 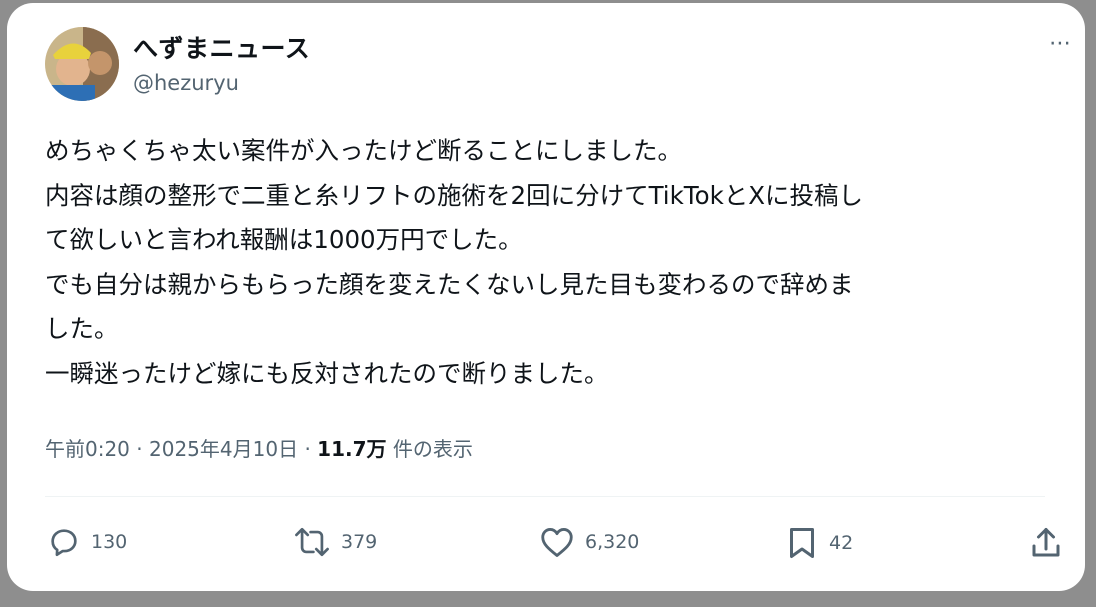 I want to click on repost-button: 379, so click(x=335, y=542).